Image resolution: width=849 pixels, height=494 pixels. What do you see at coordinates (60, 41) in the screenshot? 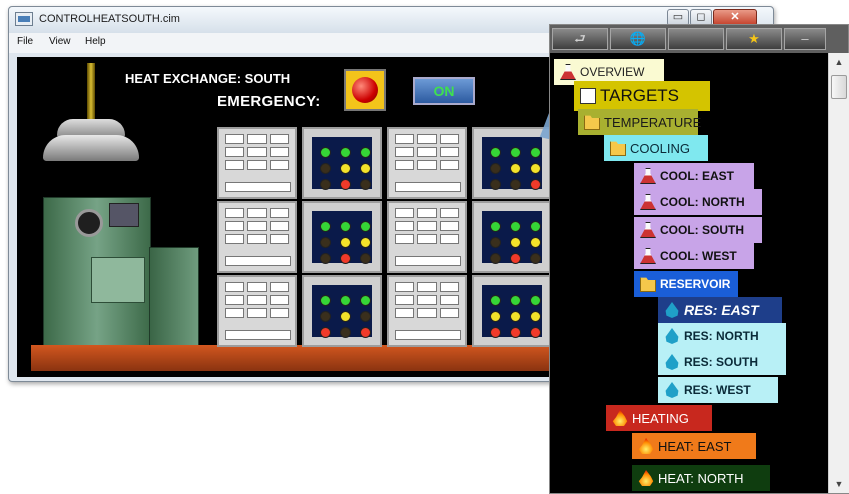
I see `menu-view: View` at bounding box center [60, 41].